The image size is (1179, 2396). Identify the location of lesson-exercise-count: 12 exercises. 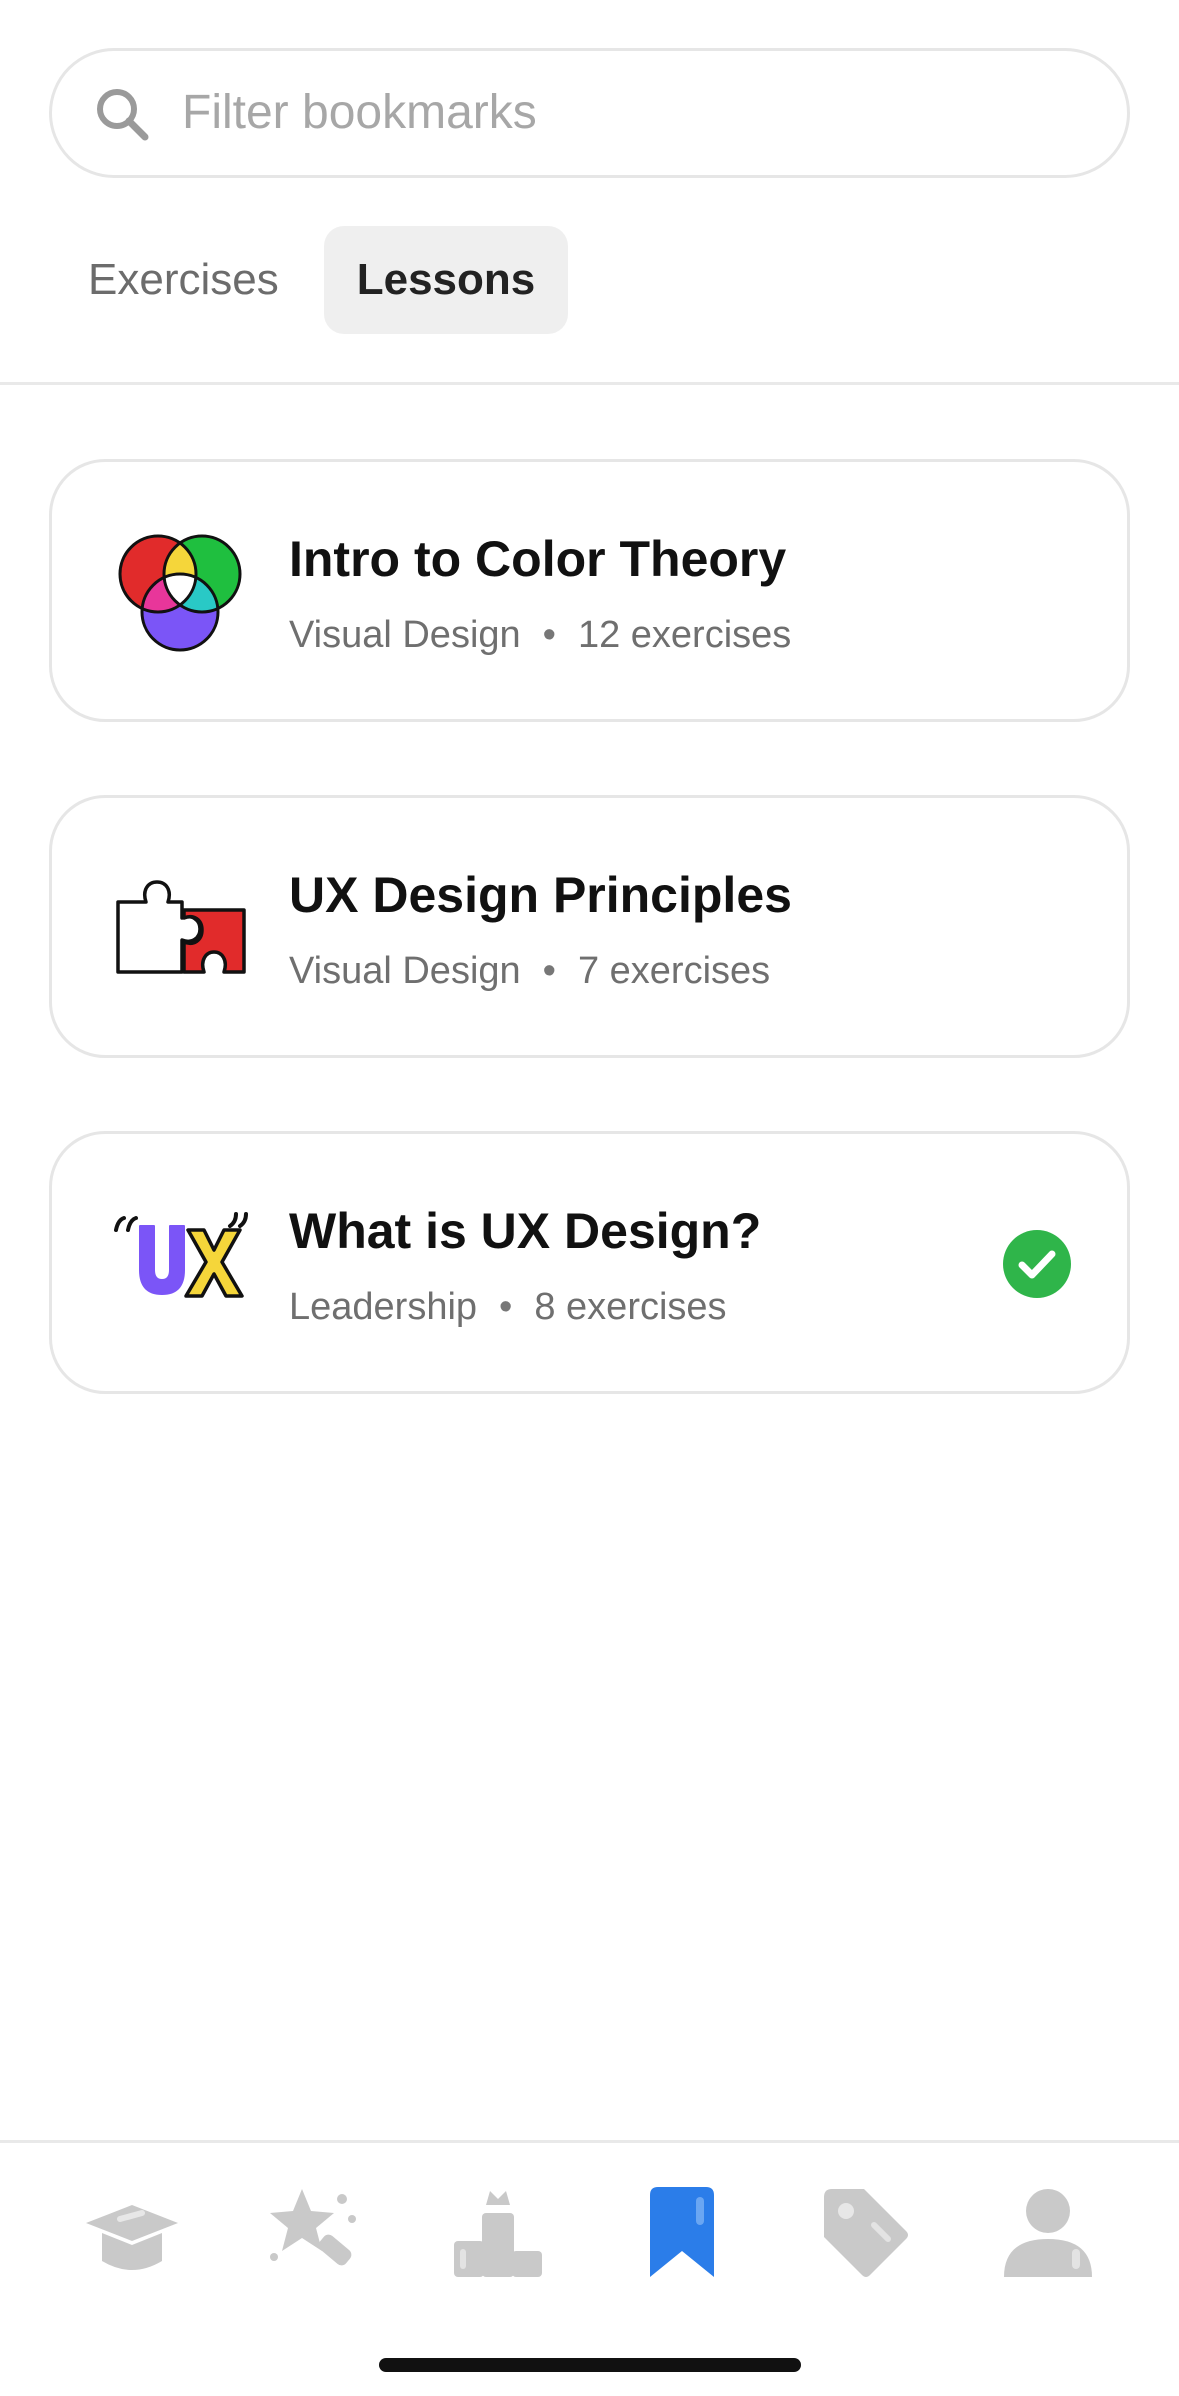
(684, 635).